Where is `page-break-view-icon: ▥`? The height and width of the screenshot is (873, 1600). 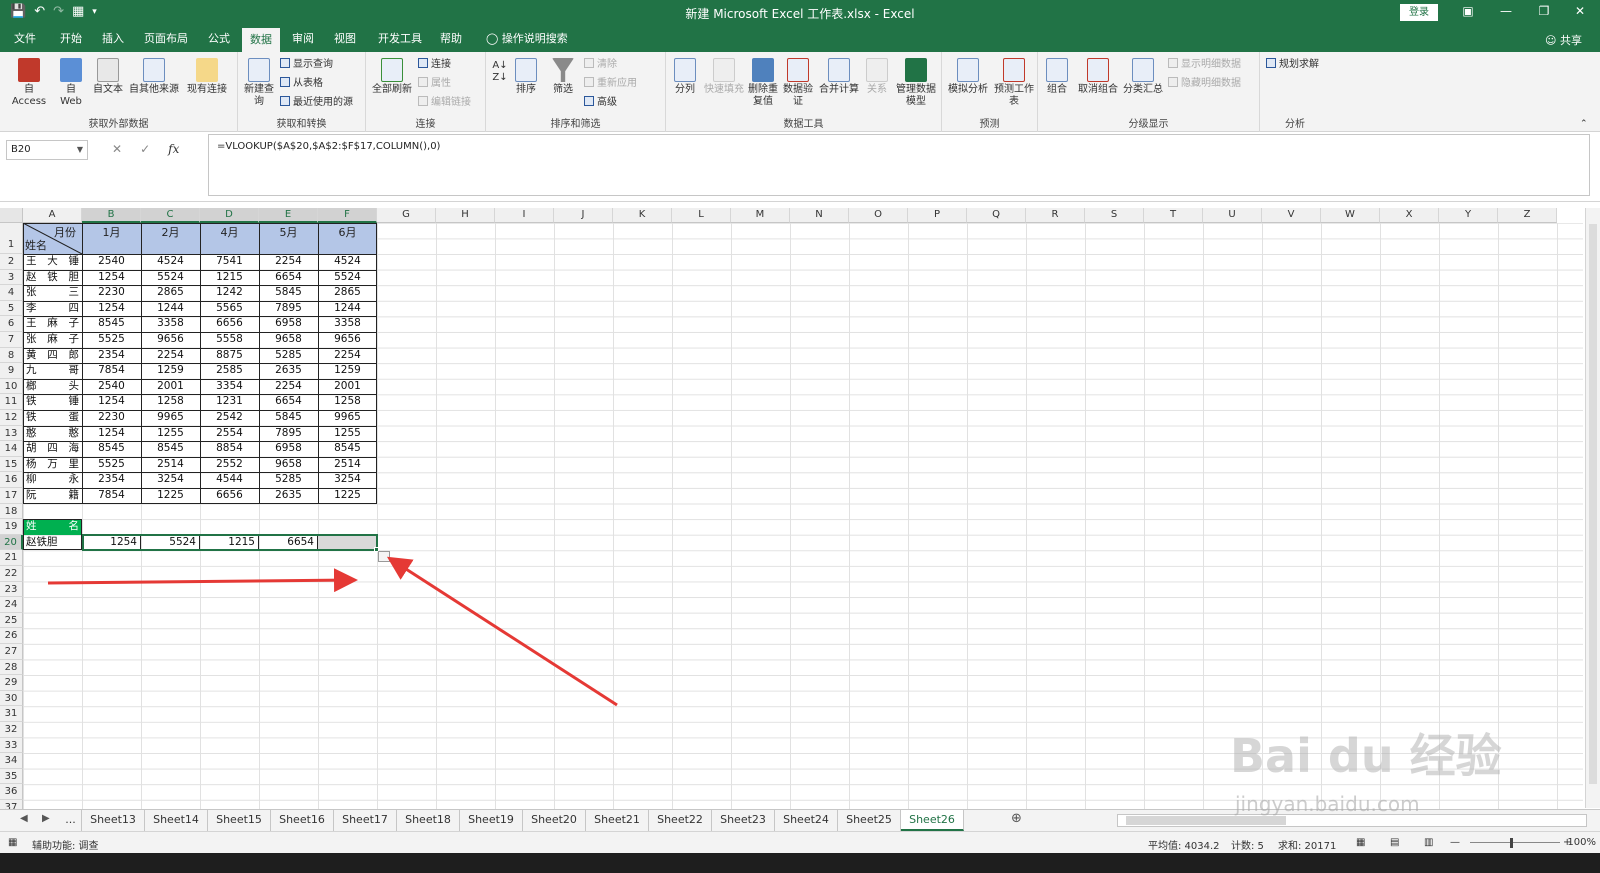 page-break-view-icon: ▥ is located at coordinates (1428, 842).